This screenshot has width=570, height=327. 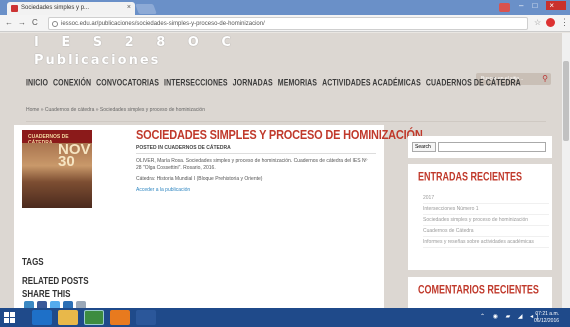 I want to click on browser-tab: Sociedades simples y p... ×, so click(x=71, y=8).